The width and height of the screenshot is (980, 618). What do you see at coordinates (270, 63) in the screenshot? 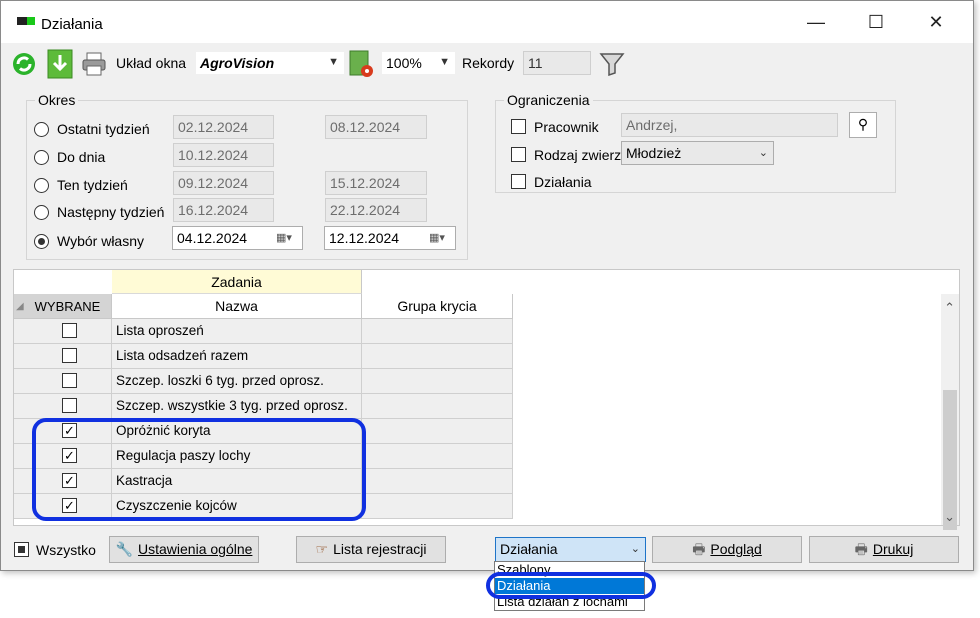
I see `layout-select: AgroVision ▼` at bounding box center [270, 63].